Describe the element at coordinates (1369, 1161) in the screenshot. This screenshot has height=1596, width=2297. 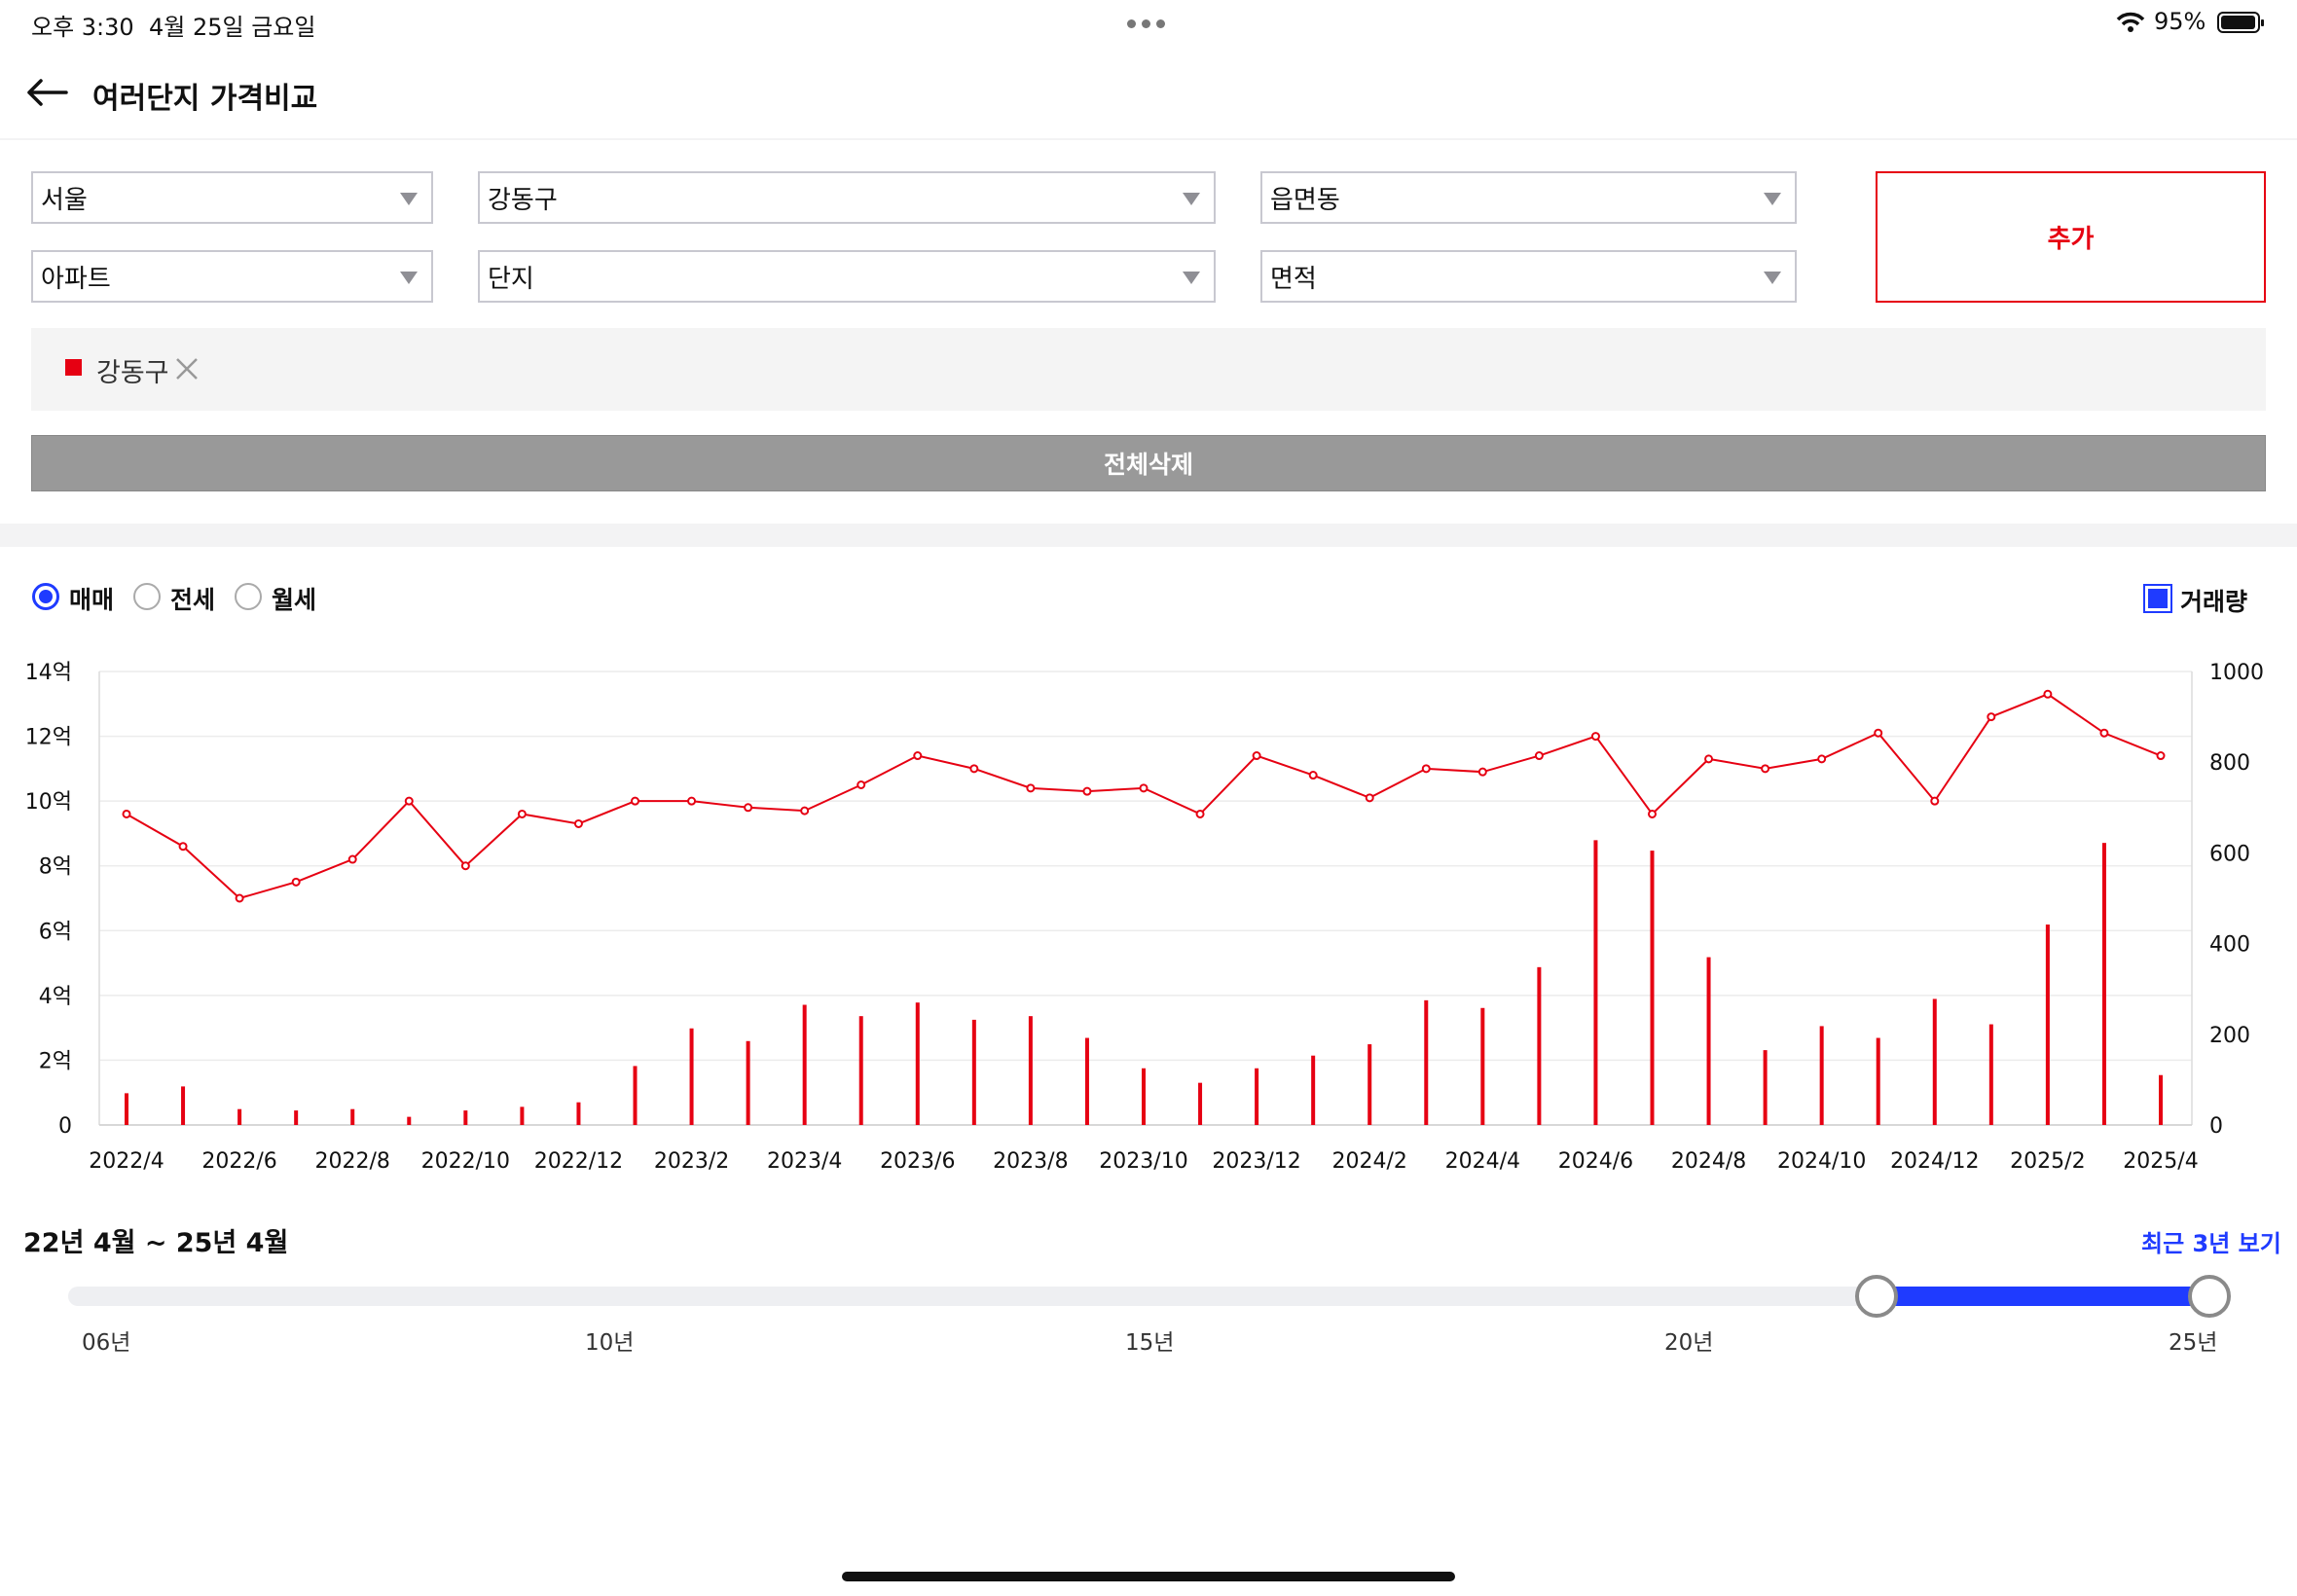
I see `x-tick-label: 2024/2` at that location.